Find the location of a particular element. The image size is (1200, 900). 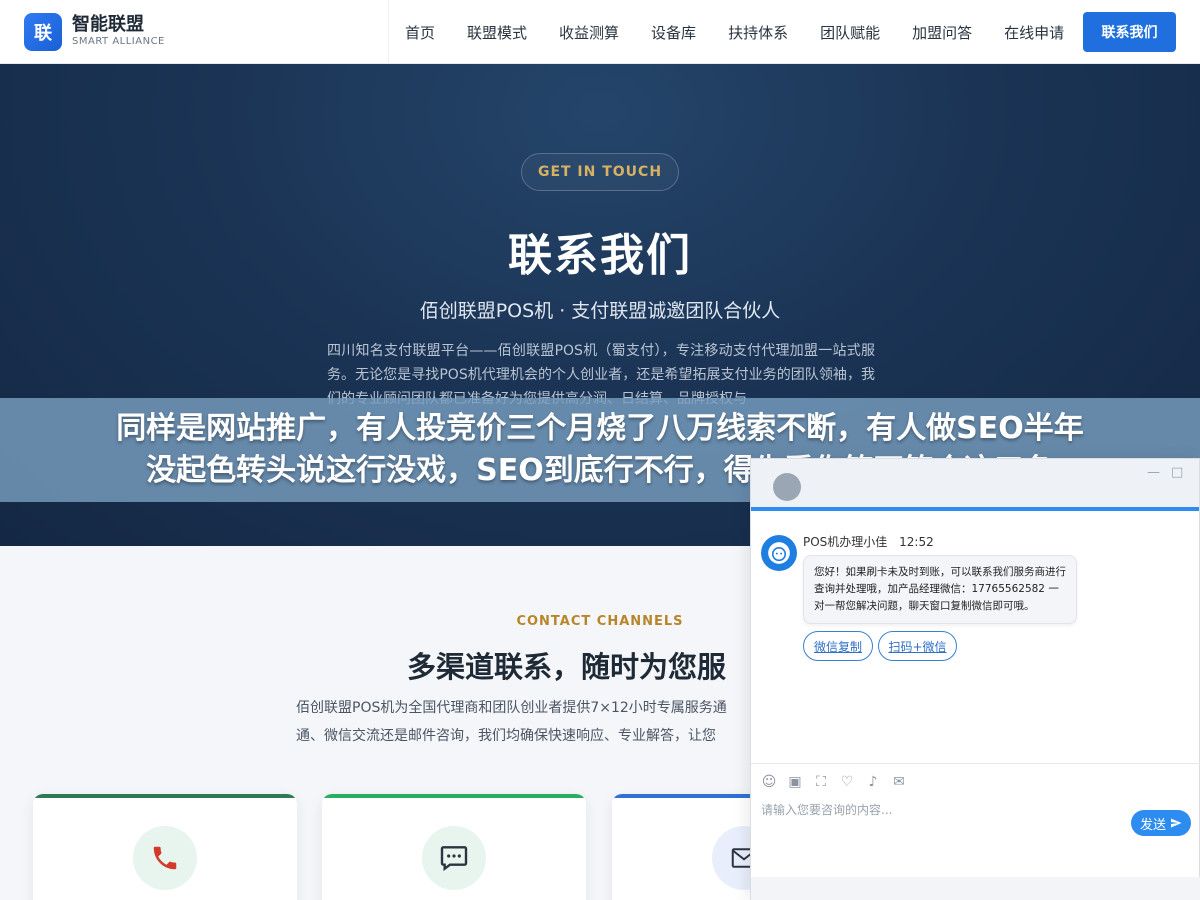

phone-icon is located at coordinates (165, 858).